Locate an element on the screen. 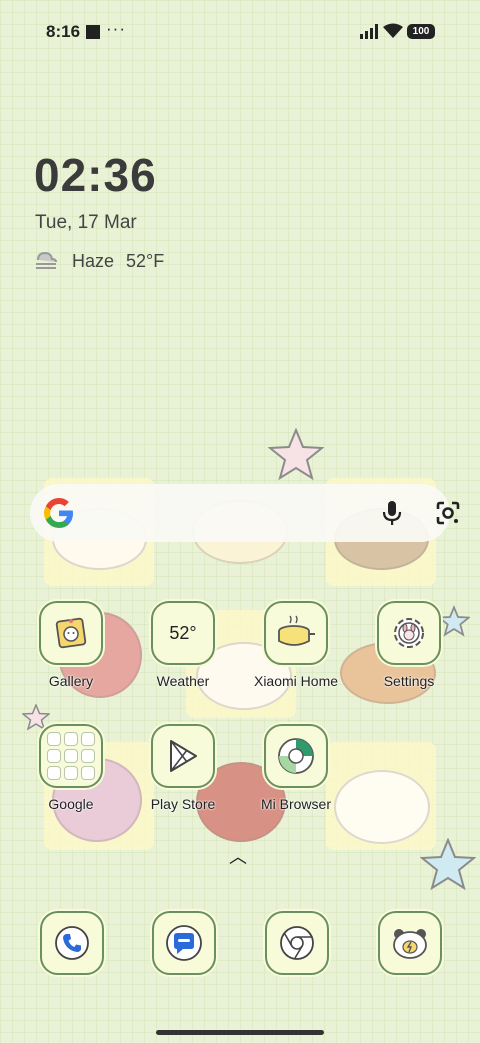 The height and width of the screenshot is (1043, 480). haze-icon is located at coordinates (46, 260).